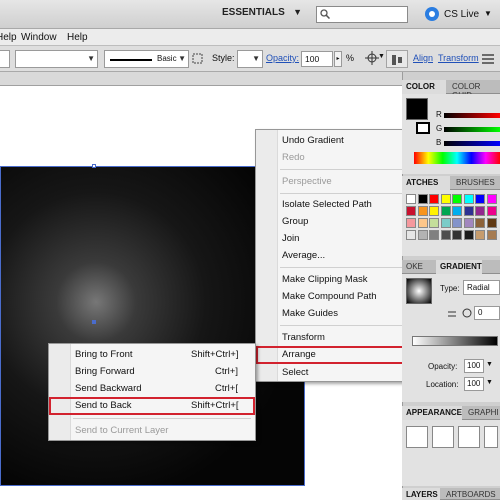 This screenshot has width=500, height=500. What do you see at coordinates (362, 14) in the screenshot?
I see `search-input` at bounding box center [362, 14].